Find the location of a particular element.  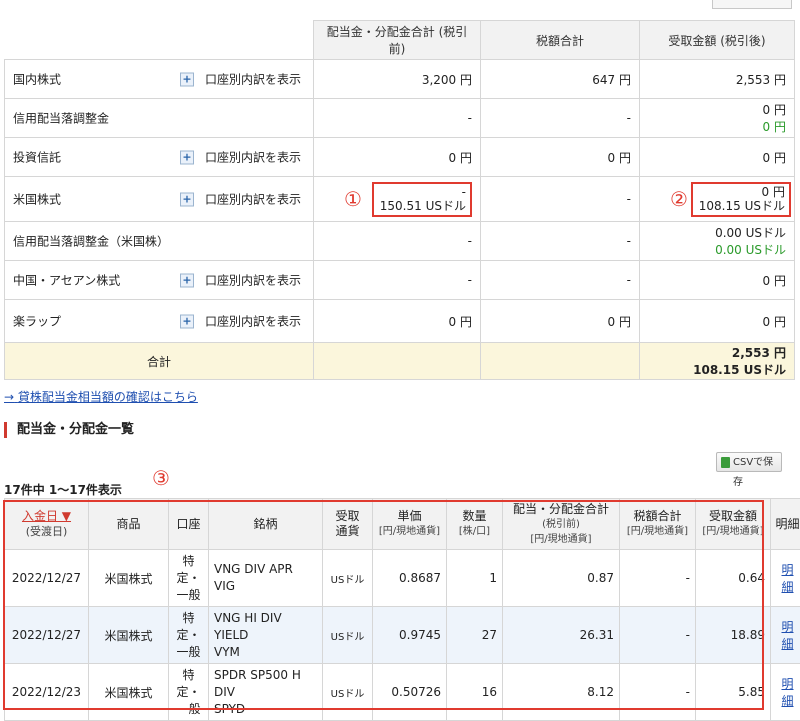

net-value-cell: 0 円 0 円 is located at coordinates (717, 118).